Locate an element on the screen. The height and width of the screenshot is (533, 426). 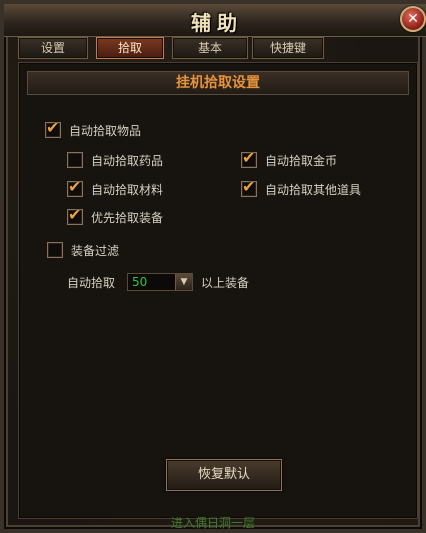
option-priority-pick-equipment: ✔ 优先拾取装备 is located at coordinates (115, 216).